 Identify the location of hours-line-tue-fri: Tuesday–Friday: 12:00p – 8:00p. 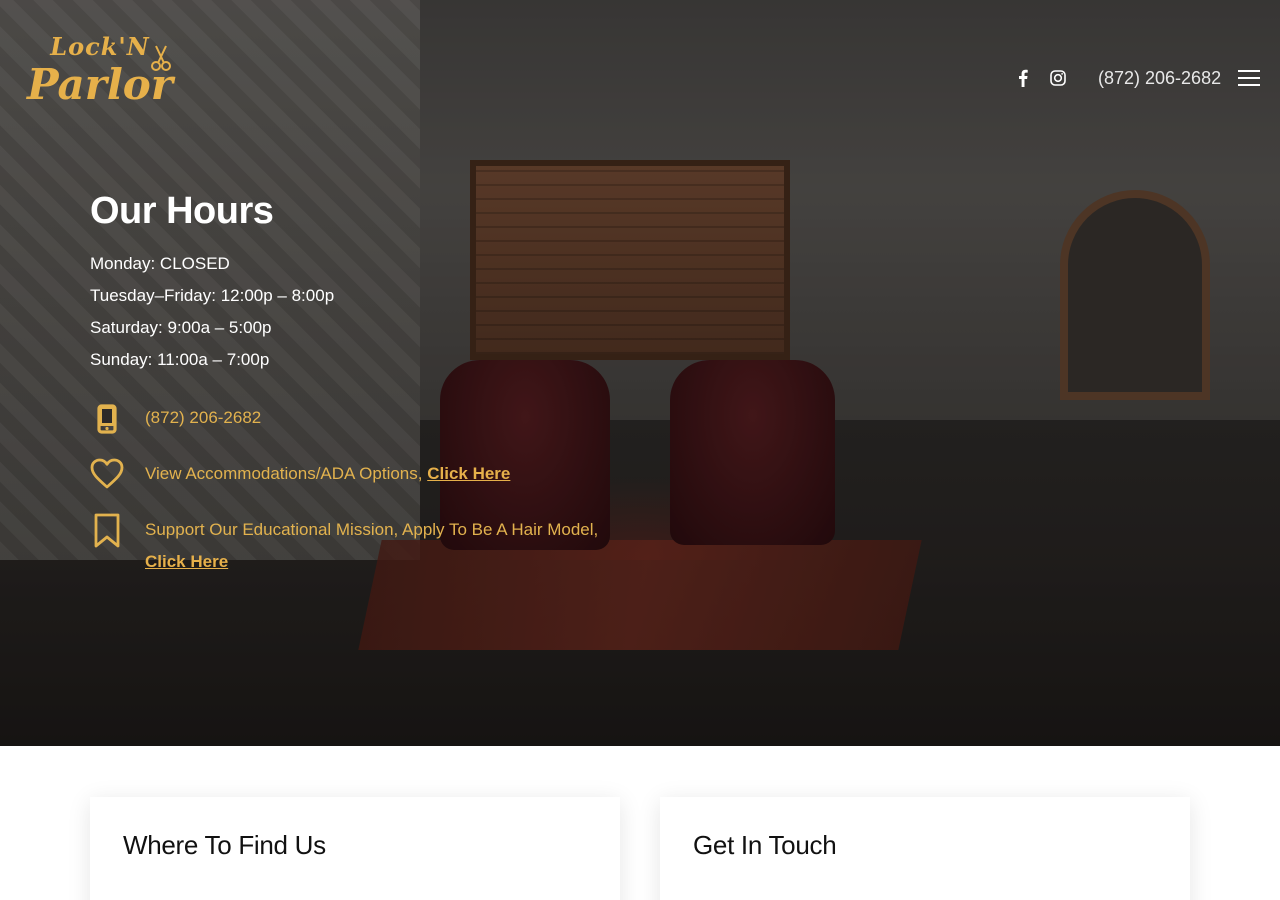
(212, 295).